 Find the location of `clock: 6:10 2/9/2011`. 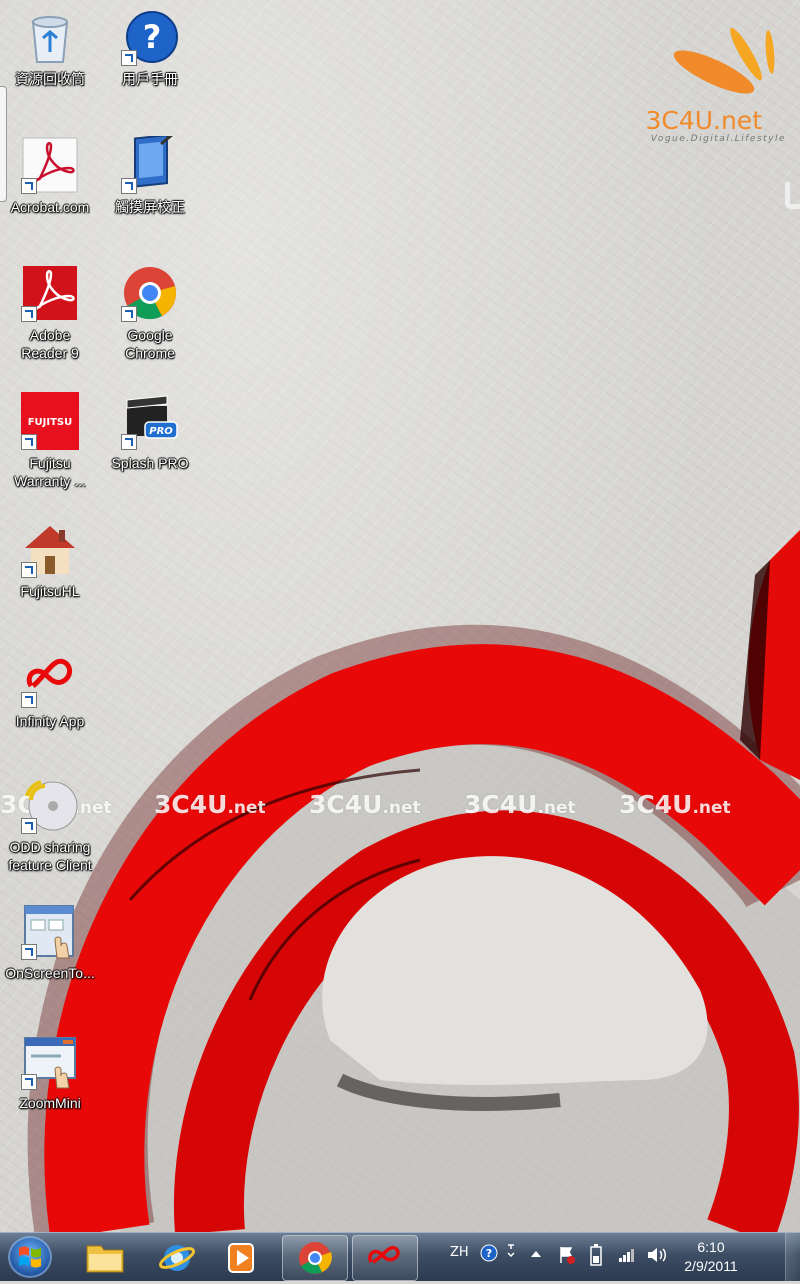

clock: 6:10 2/9/2011 is located at coordinates (711, 1257).